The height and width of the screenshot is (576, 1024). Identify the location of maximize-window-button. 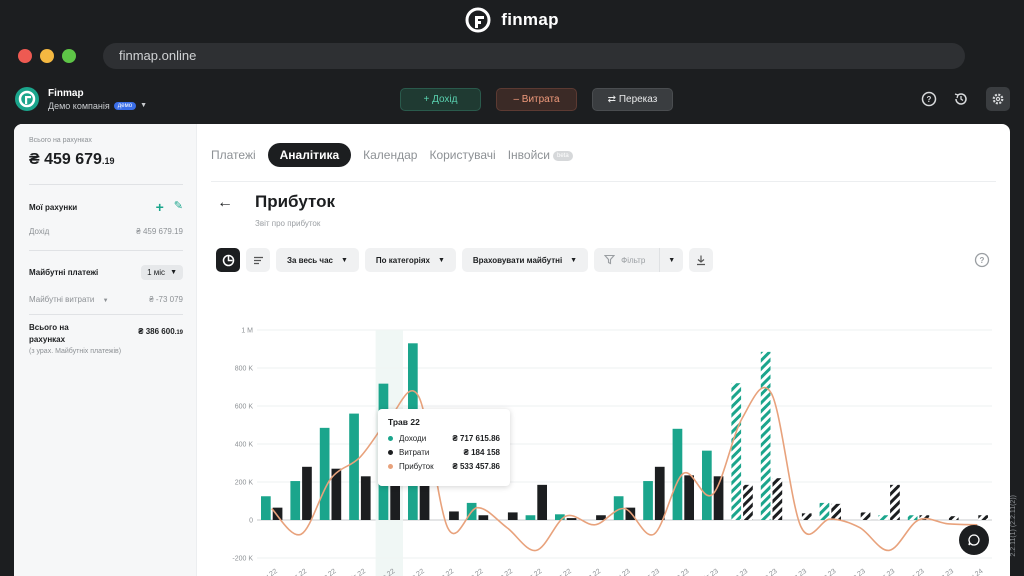
(69, 56).